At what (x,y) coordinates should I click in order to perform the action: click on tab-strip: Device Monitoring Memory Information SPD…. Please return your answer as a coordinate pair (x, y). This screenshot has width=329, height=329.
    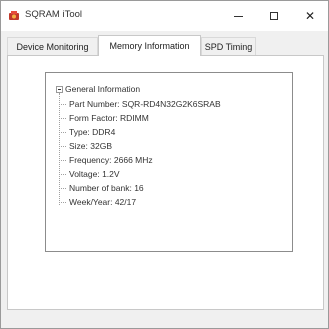
    Looking at the image, I should click on (166, 45).